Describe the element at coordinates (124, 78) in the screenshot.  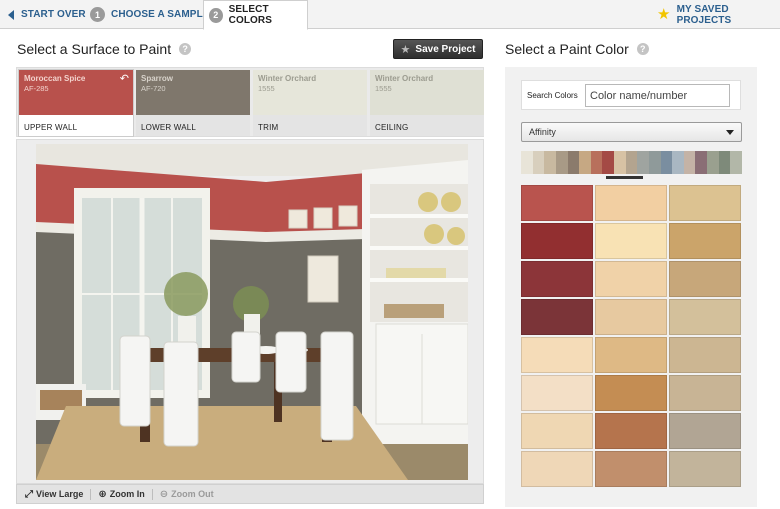
I see `undo-icon: ↶` at that location.